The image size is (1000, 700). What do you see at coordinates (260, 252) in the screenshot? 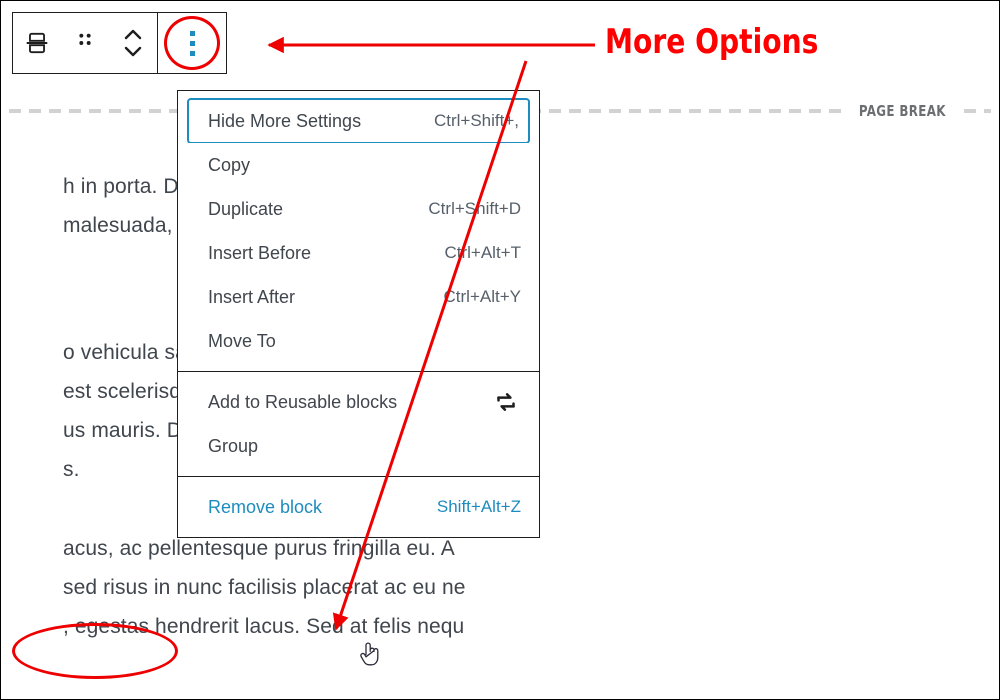
I see `menu-item-label: Insert Before` at bounding box center [260, 252].